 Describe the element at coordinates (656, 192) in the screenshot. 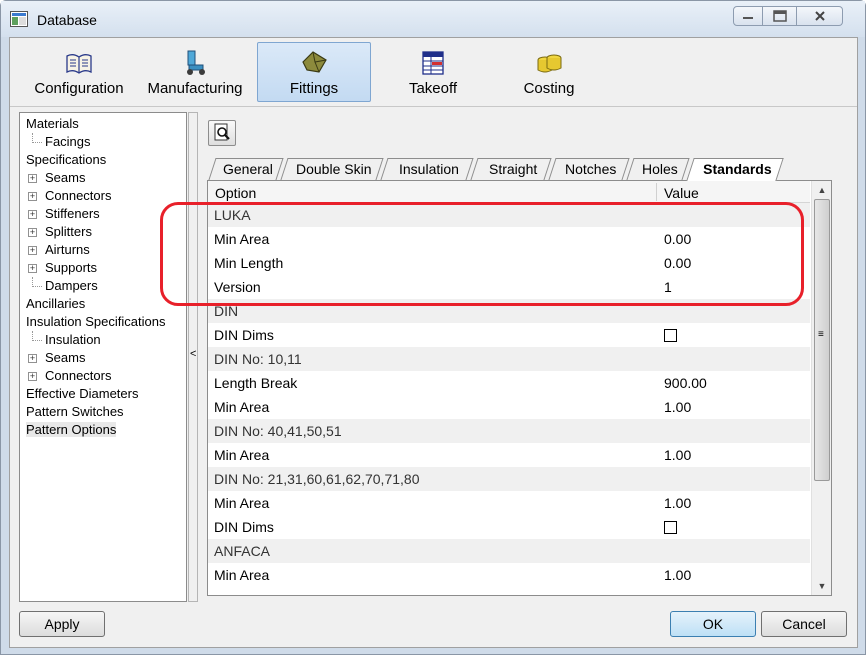

I see `column-divider` at that location.